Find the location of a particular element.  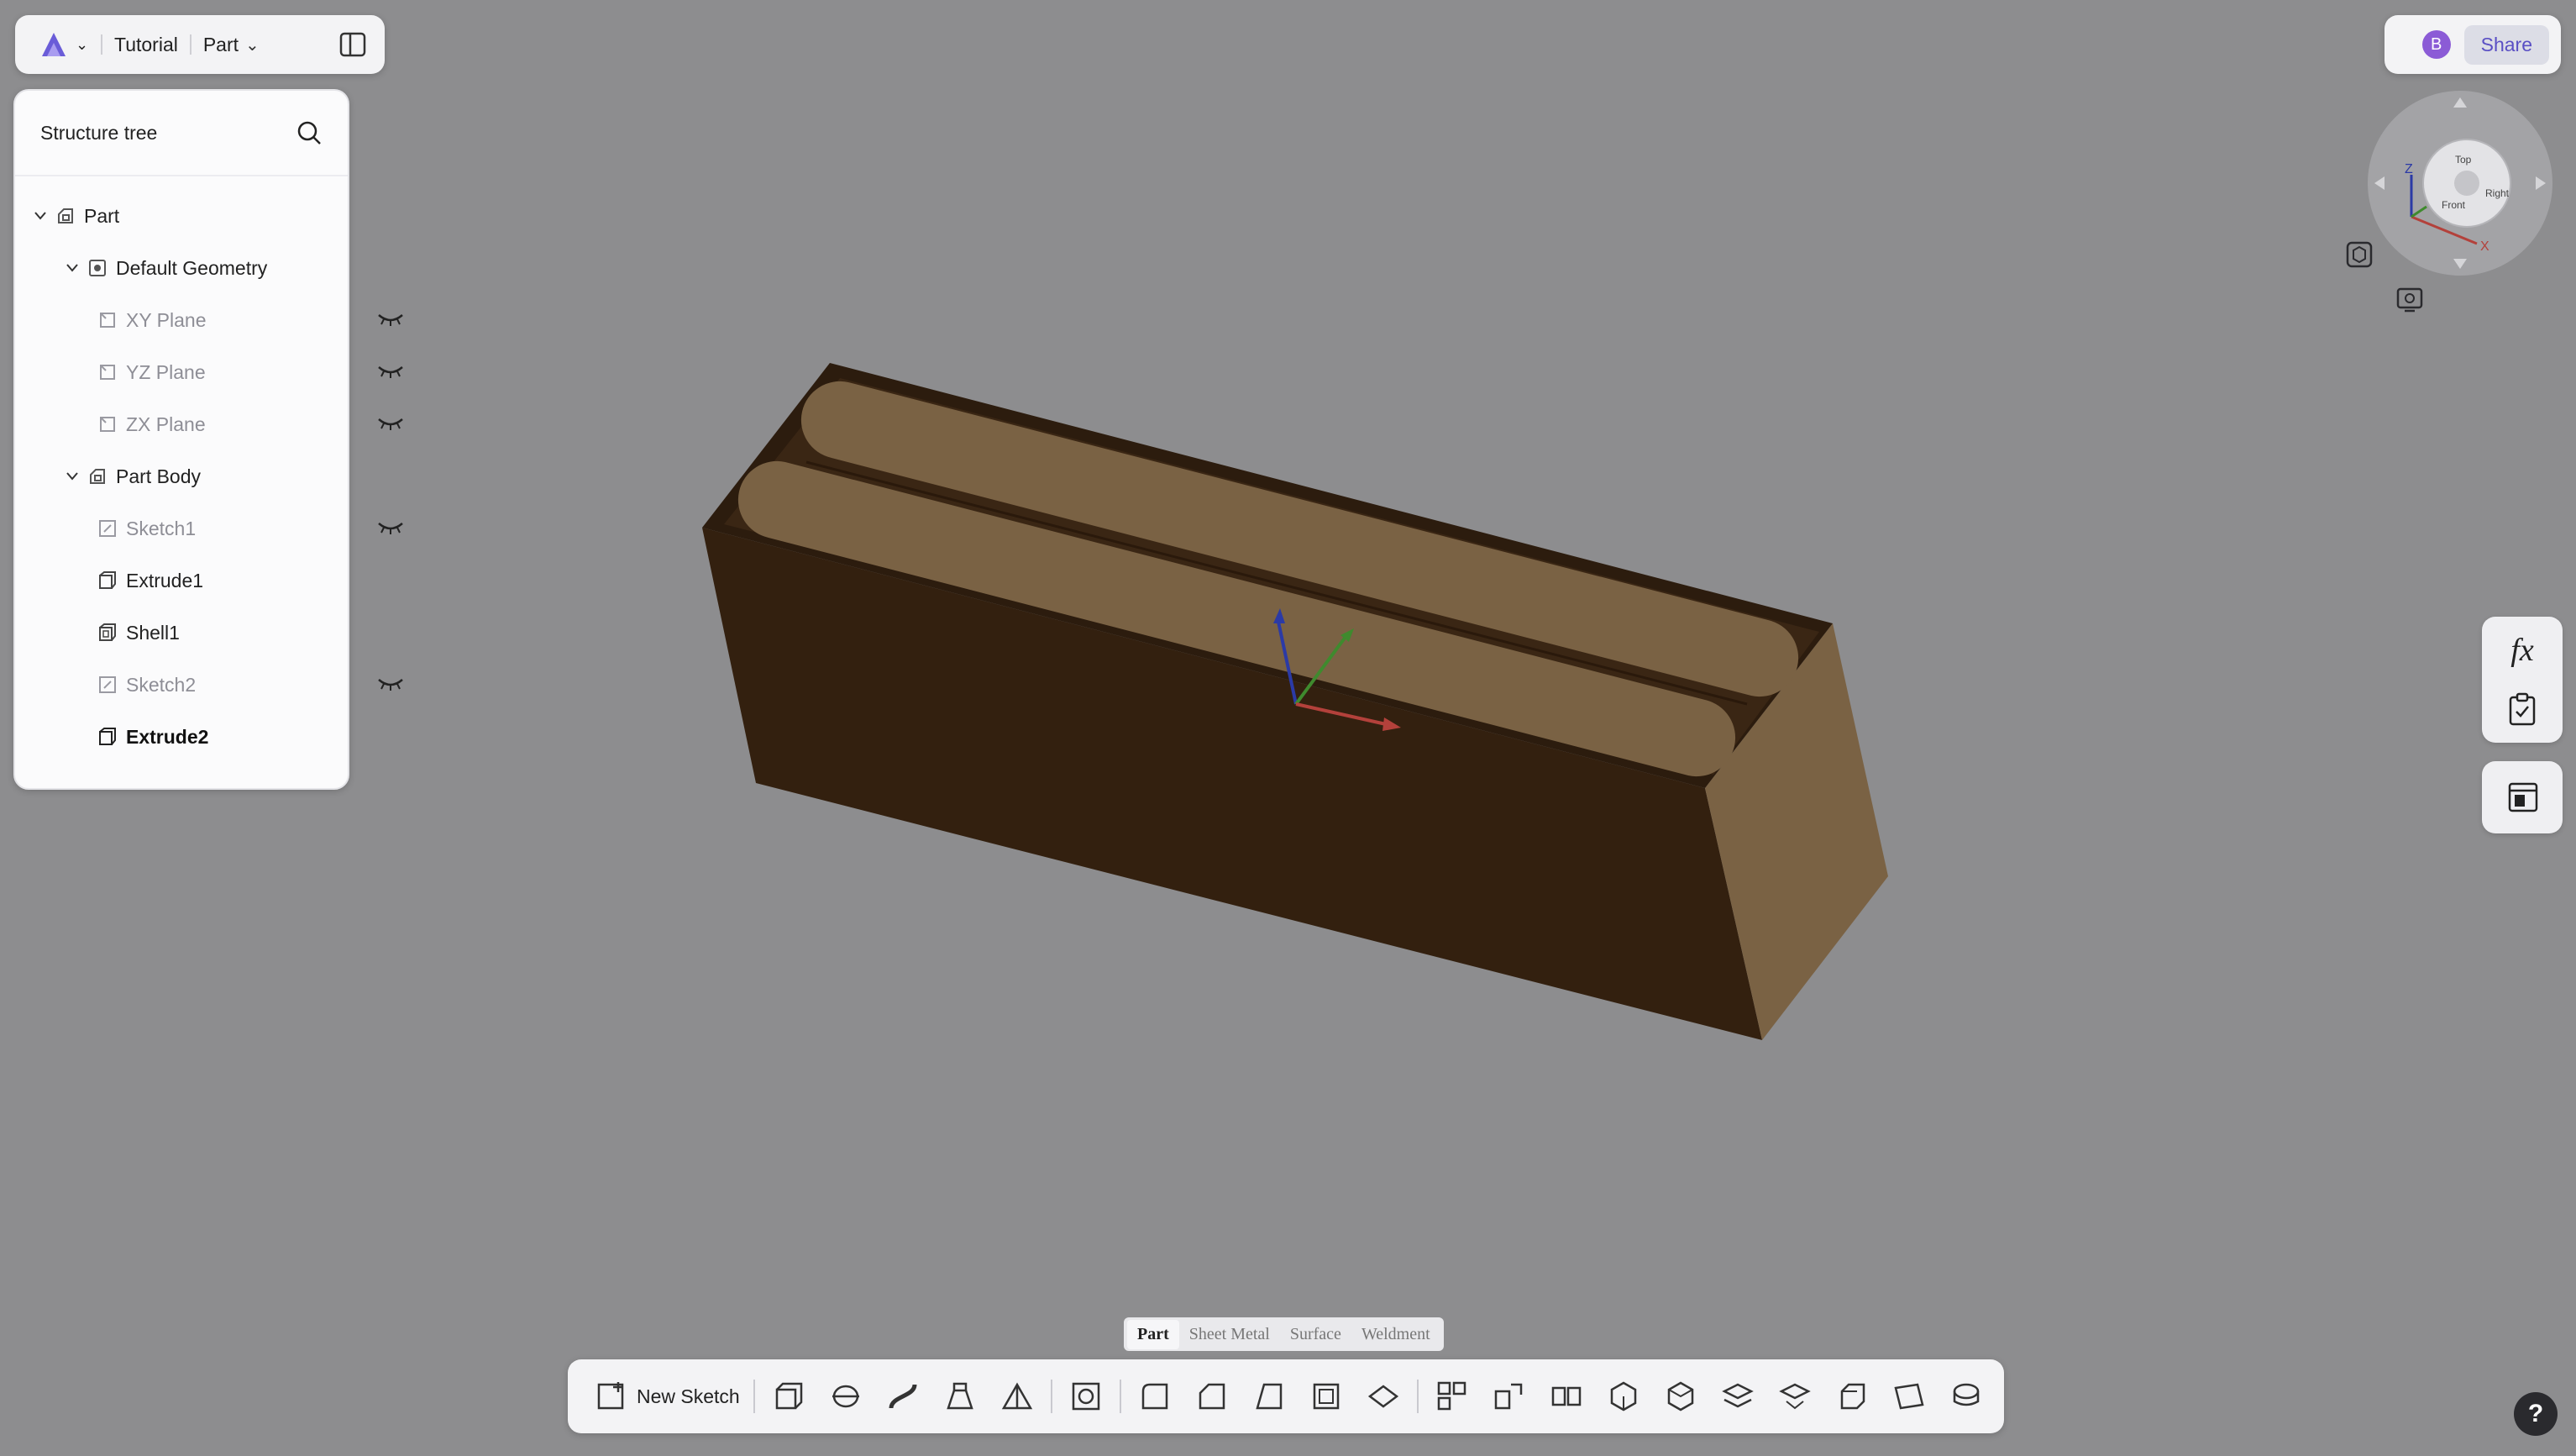

split-icon is located at coordinates (1737, 1395).